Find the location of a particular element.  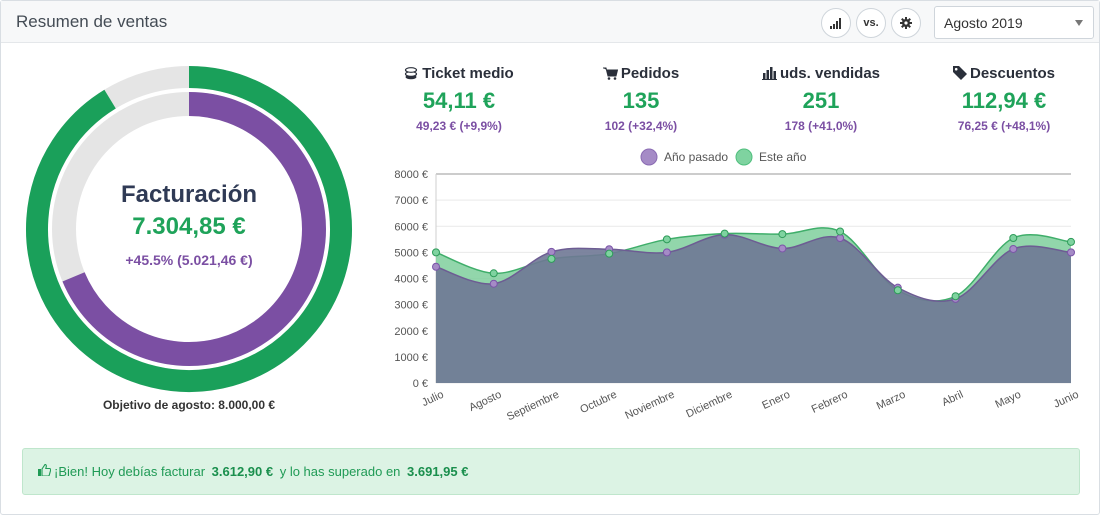

kpi-descuentos: Descuentos 112,94 € 76,25 € (+48,1%) is located at coordinates (1004, 98).